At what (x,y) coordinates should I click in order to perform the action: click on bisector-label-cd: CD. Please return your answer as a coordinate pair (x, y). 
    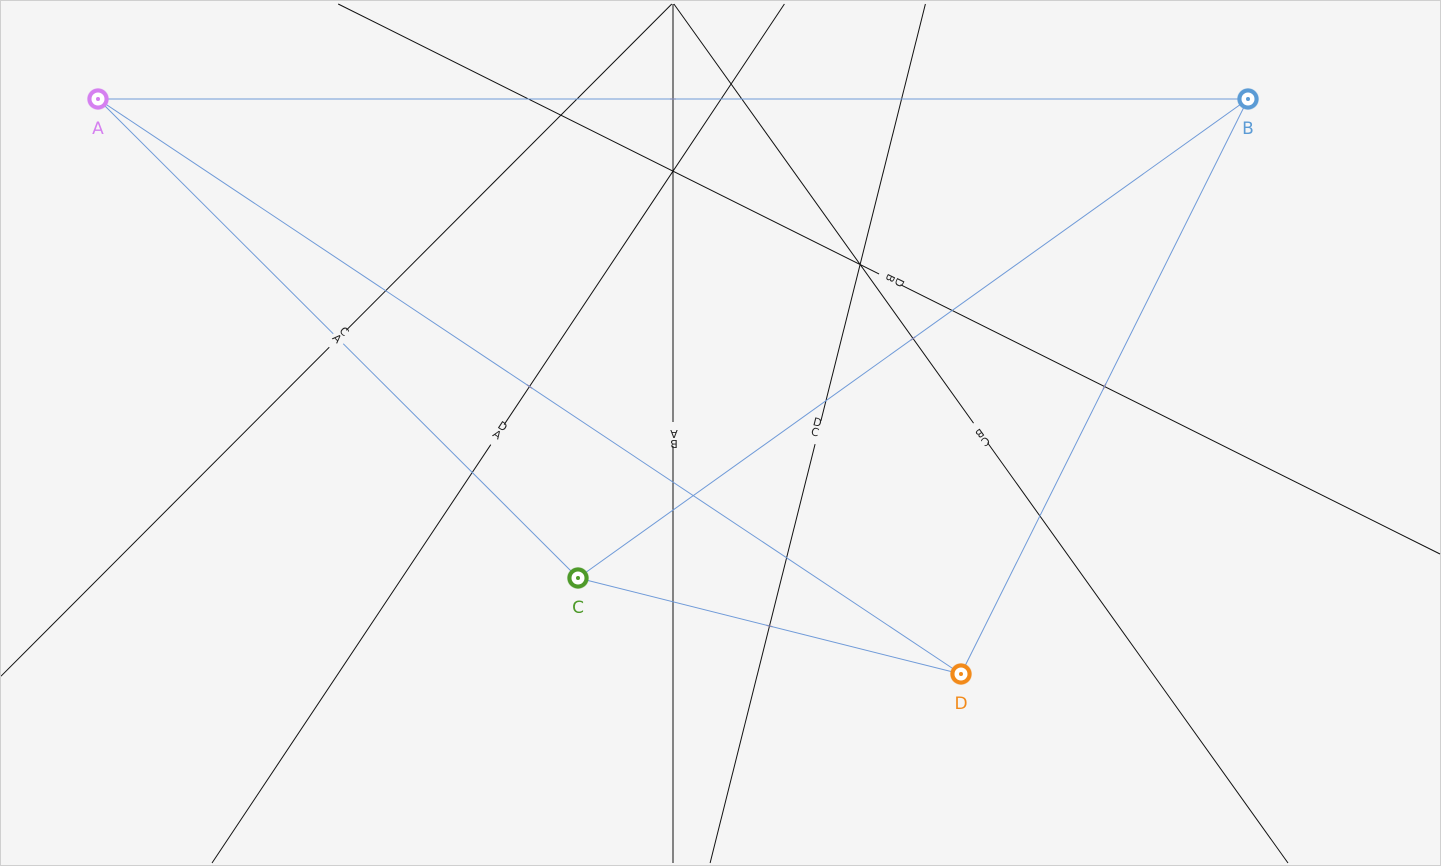
    Looking at the image, I should click on (816, 430).